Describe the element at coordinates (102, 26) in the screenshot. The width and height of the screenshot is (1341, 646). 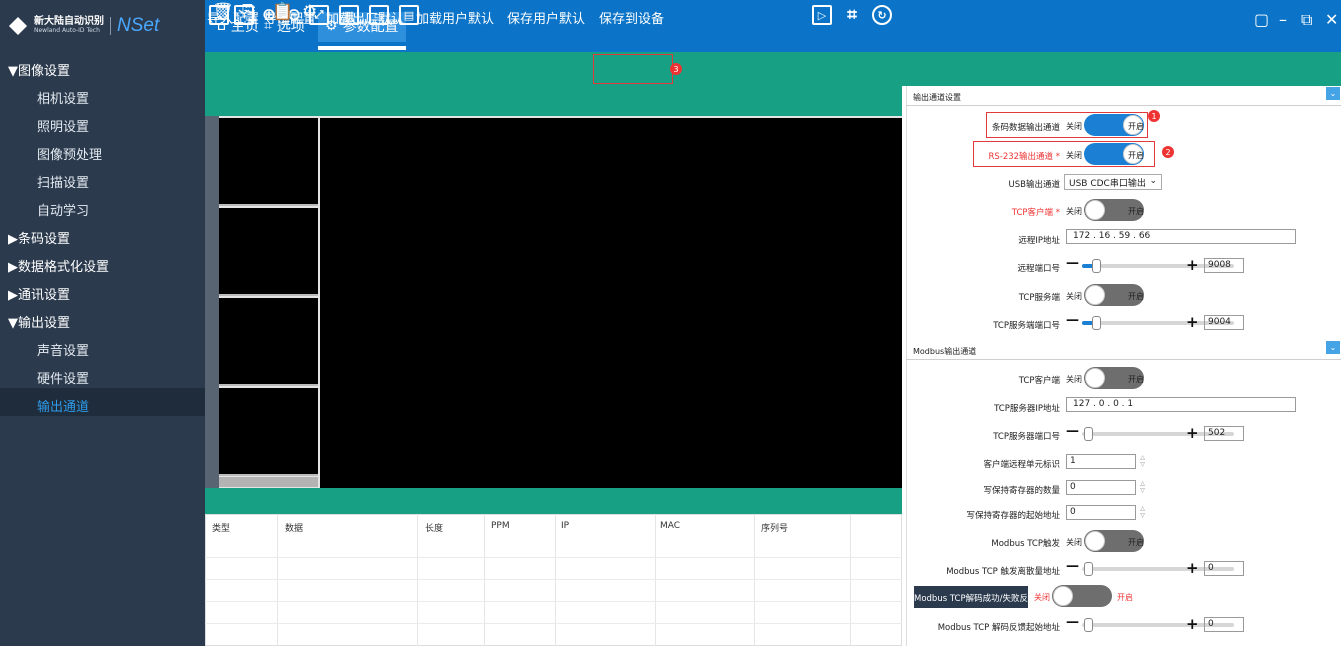
I see `app-logo: 新大陆自动识别 Newland Auto-ID Tech NSet` at that location.